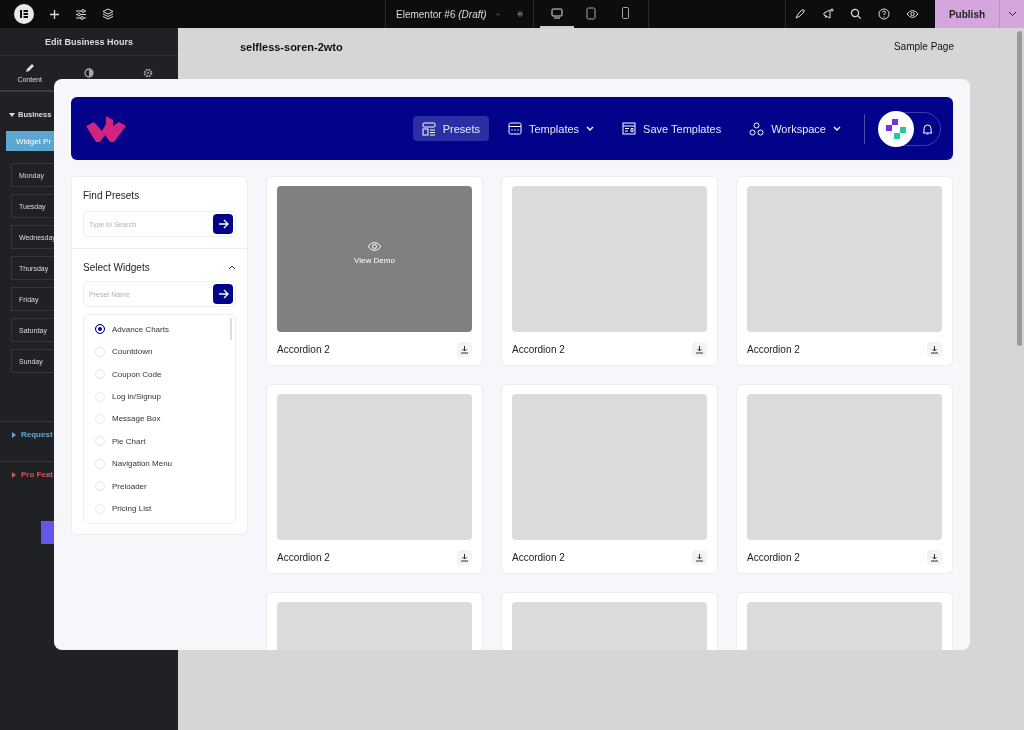  Describe the element at coordinates (12, 114) in the screenshot. I see `caret-down-icon` at that location.